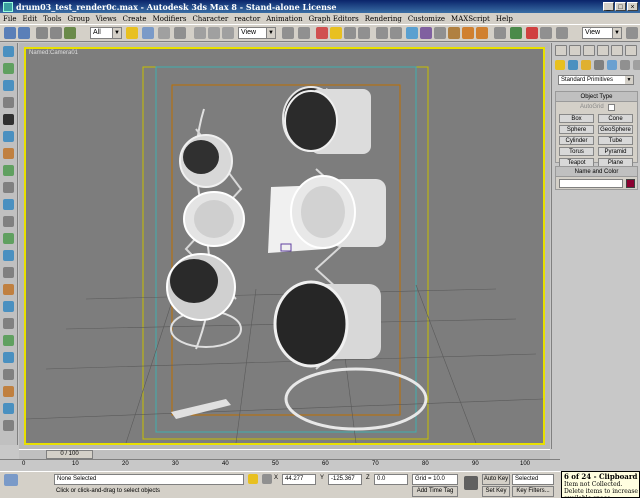 This screenshot has width=640, height=498. Describe the element at coordinates (562, 33) in the screenshot. I see `effects-icon` at that location.